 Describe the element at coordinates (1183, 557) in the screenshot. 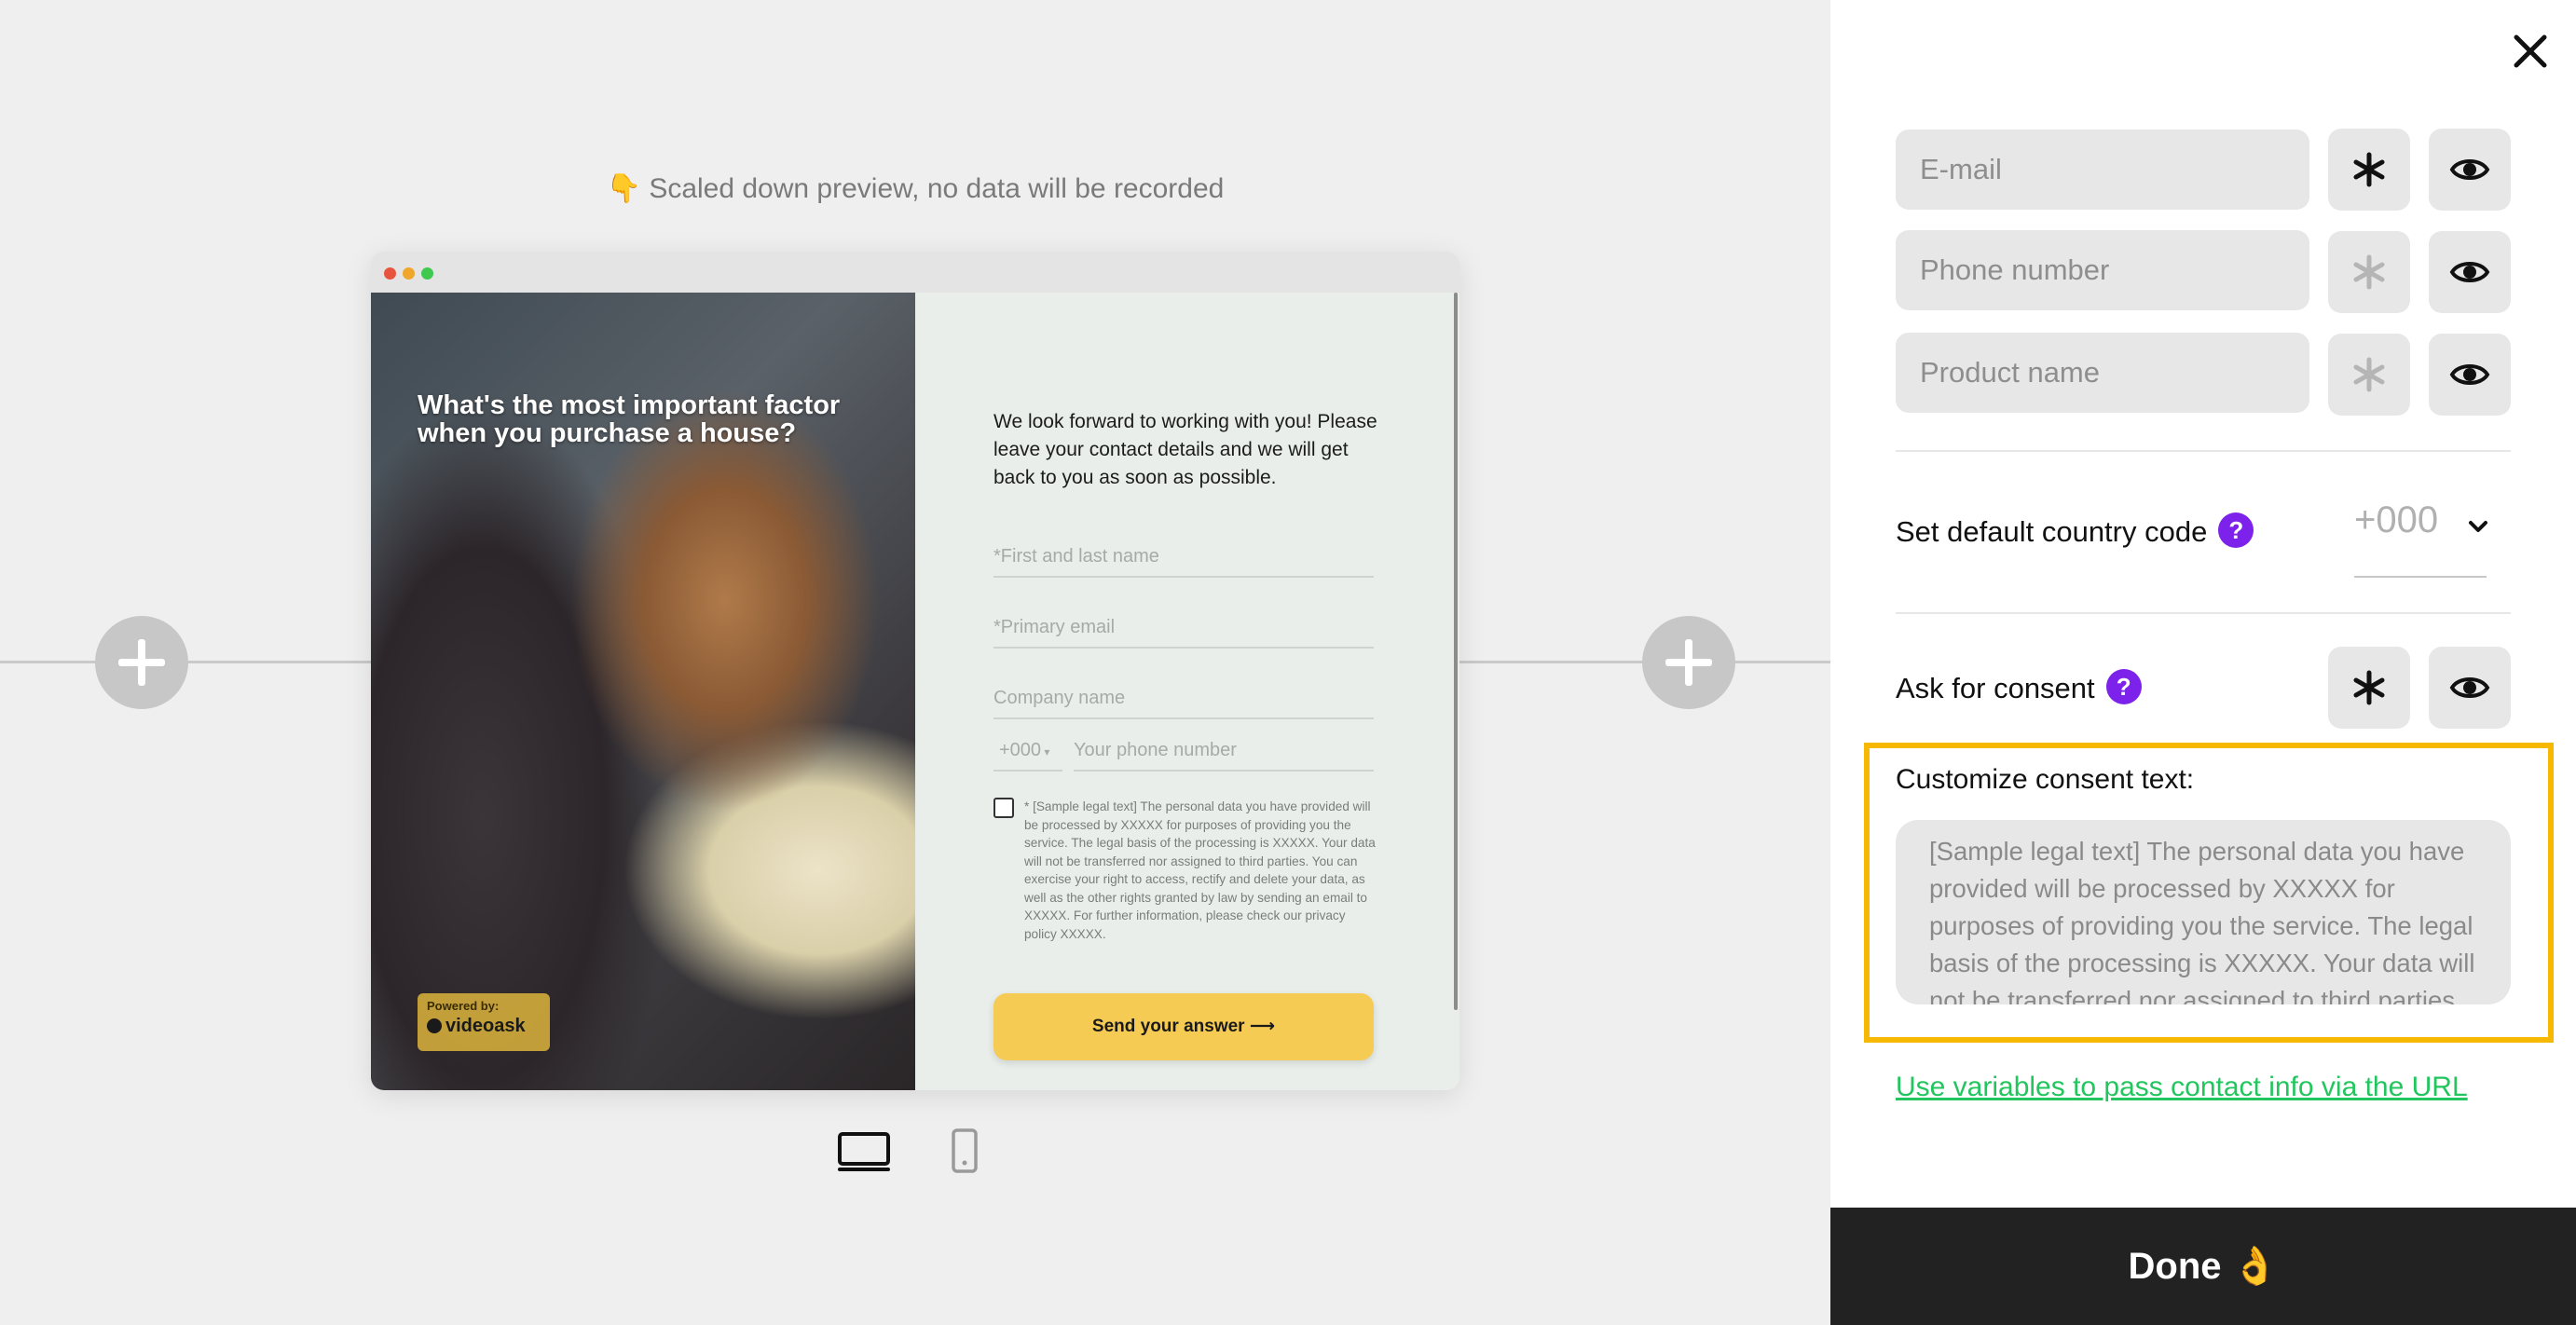

I see `form-name-field: *First and last name` at that location.